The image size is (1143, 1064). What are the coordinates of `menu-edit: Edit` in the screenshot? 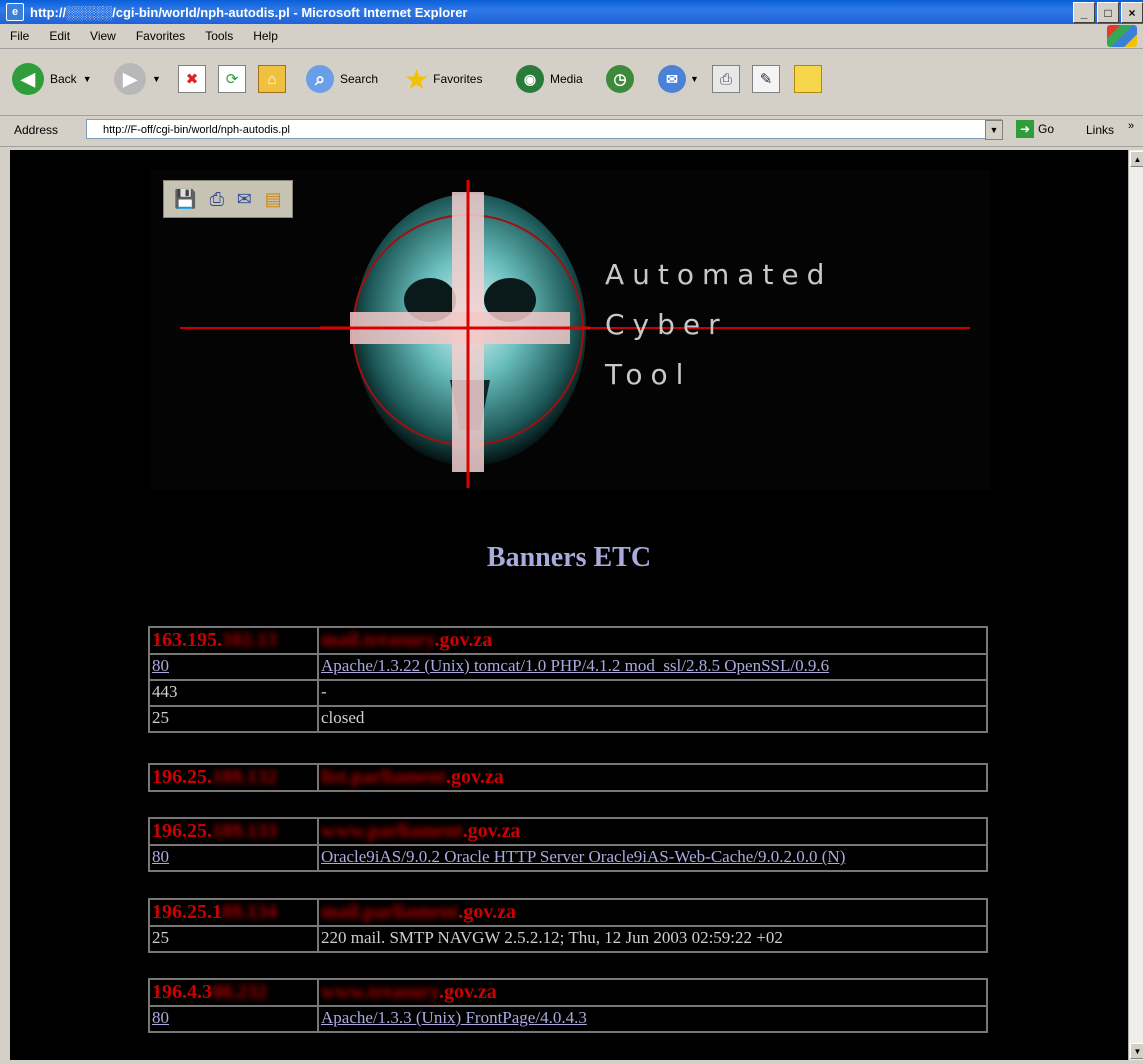 It's located at (59, 36).